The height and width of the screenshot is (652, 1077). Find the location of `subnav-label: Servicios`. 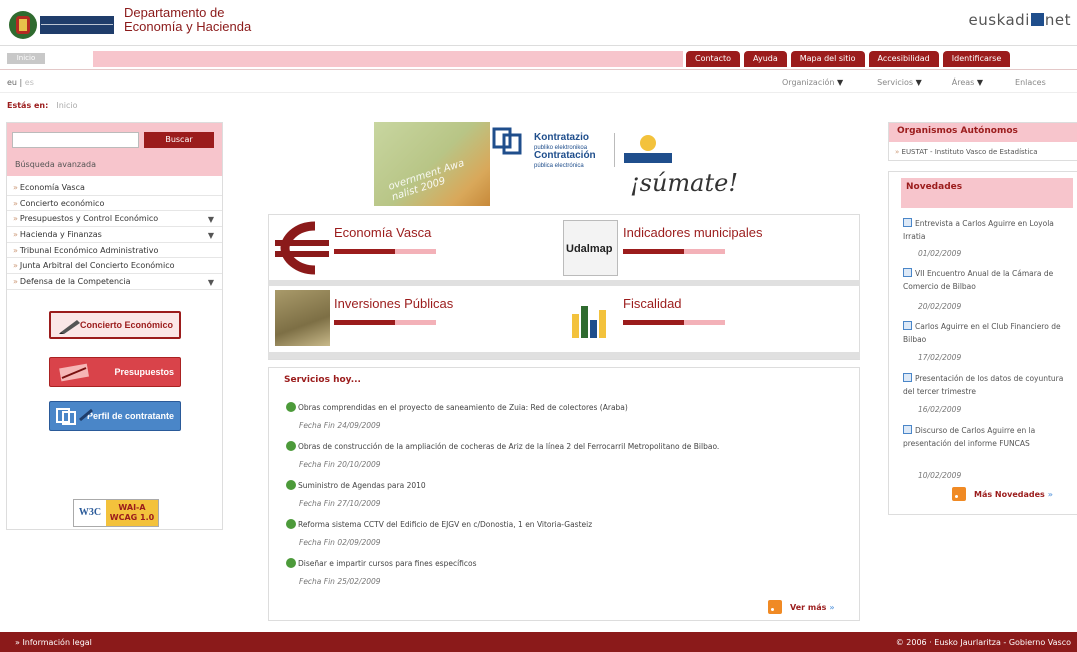

subnav-label: Servicios is located at coordinates (895, 82).